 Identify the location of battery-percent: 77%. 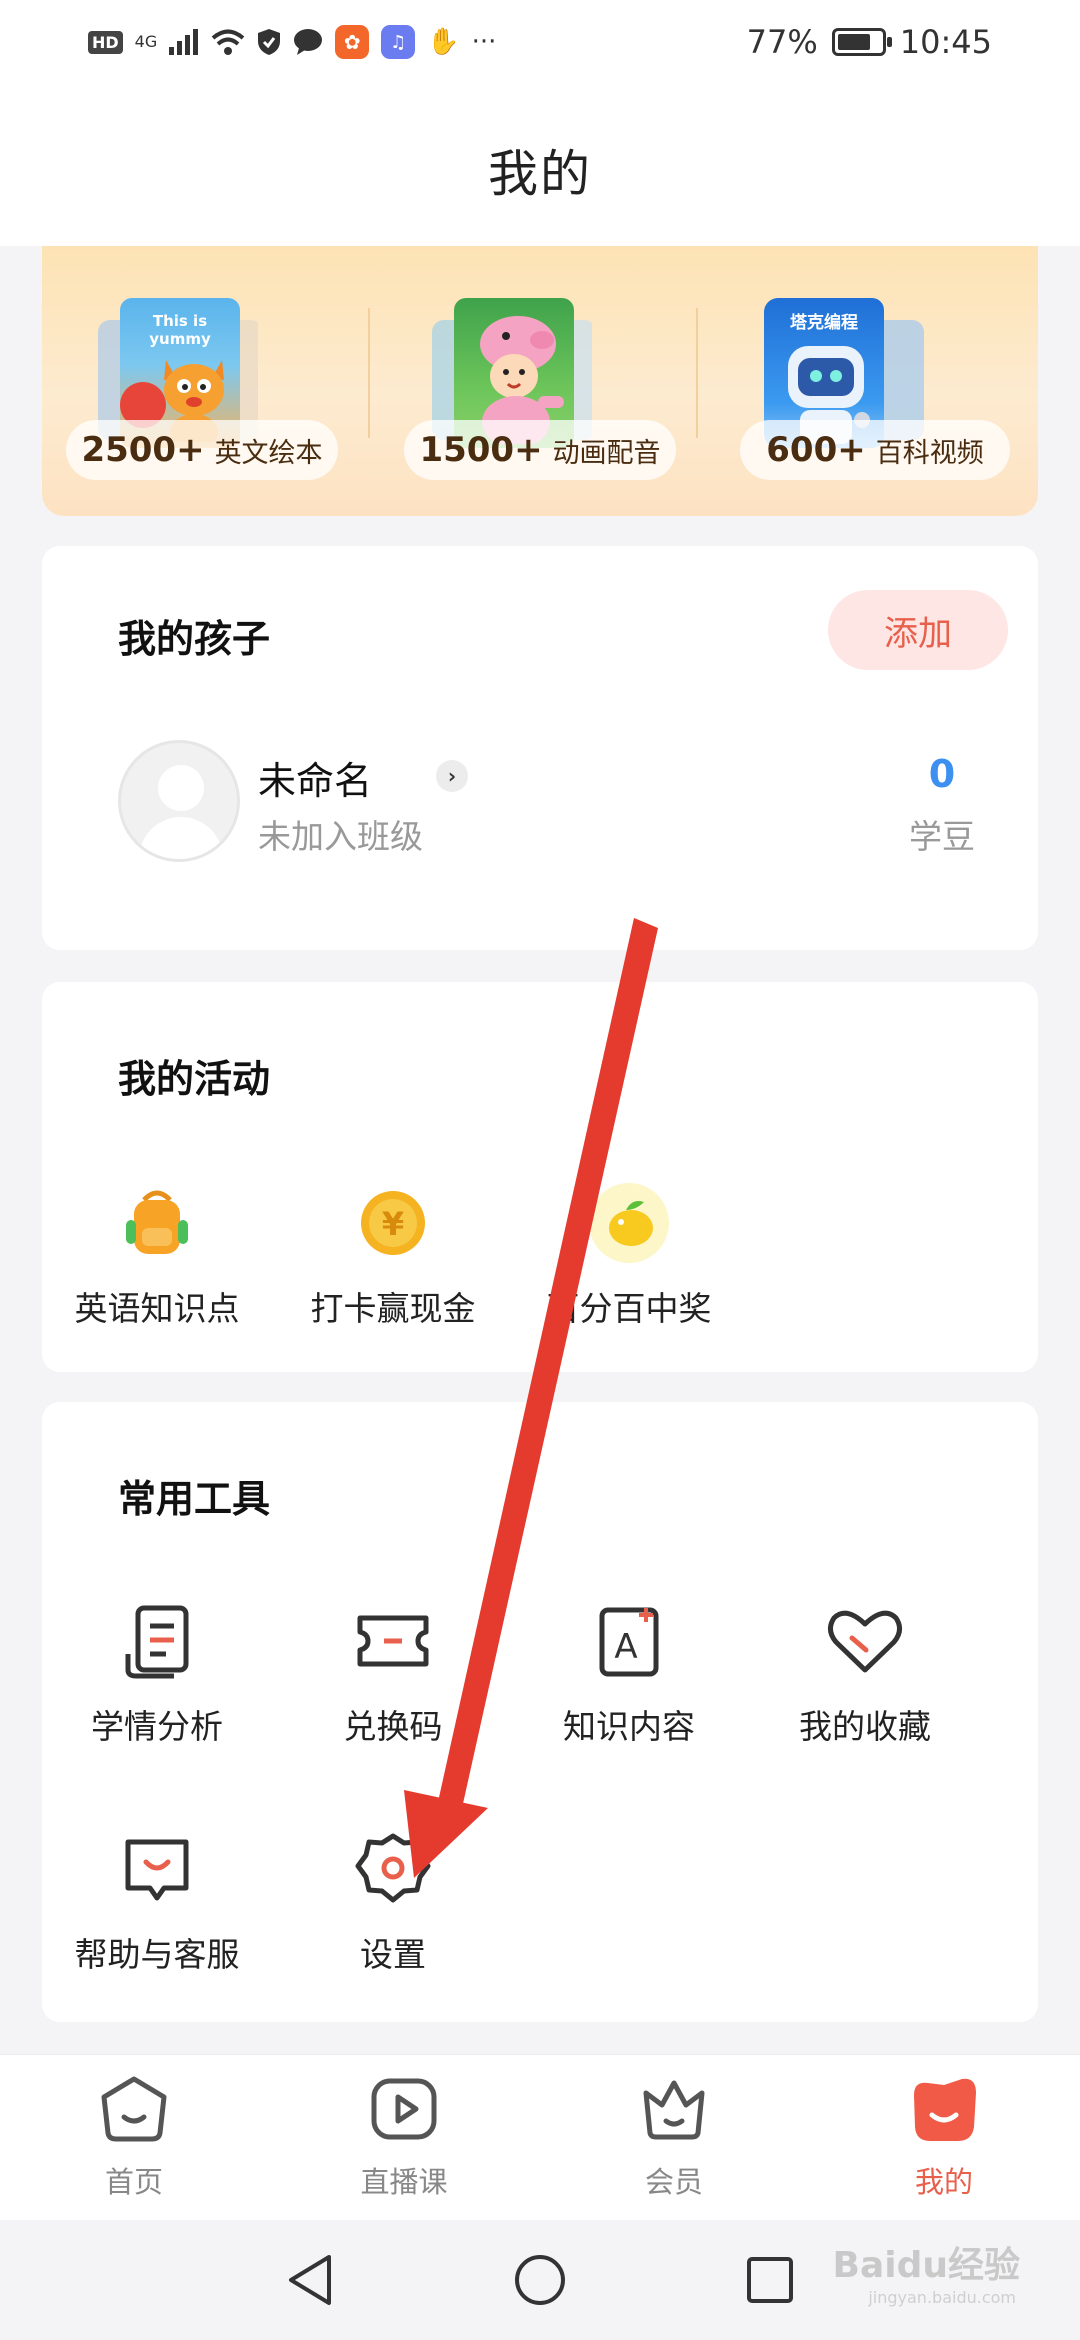
(782, 42).